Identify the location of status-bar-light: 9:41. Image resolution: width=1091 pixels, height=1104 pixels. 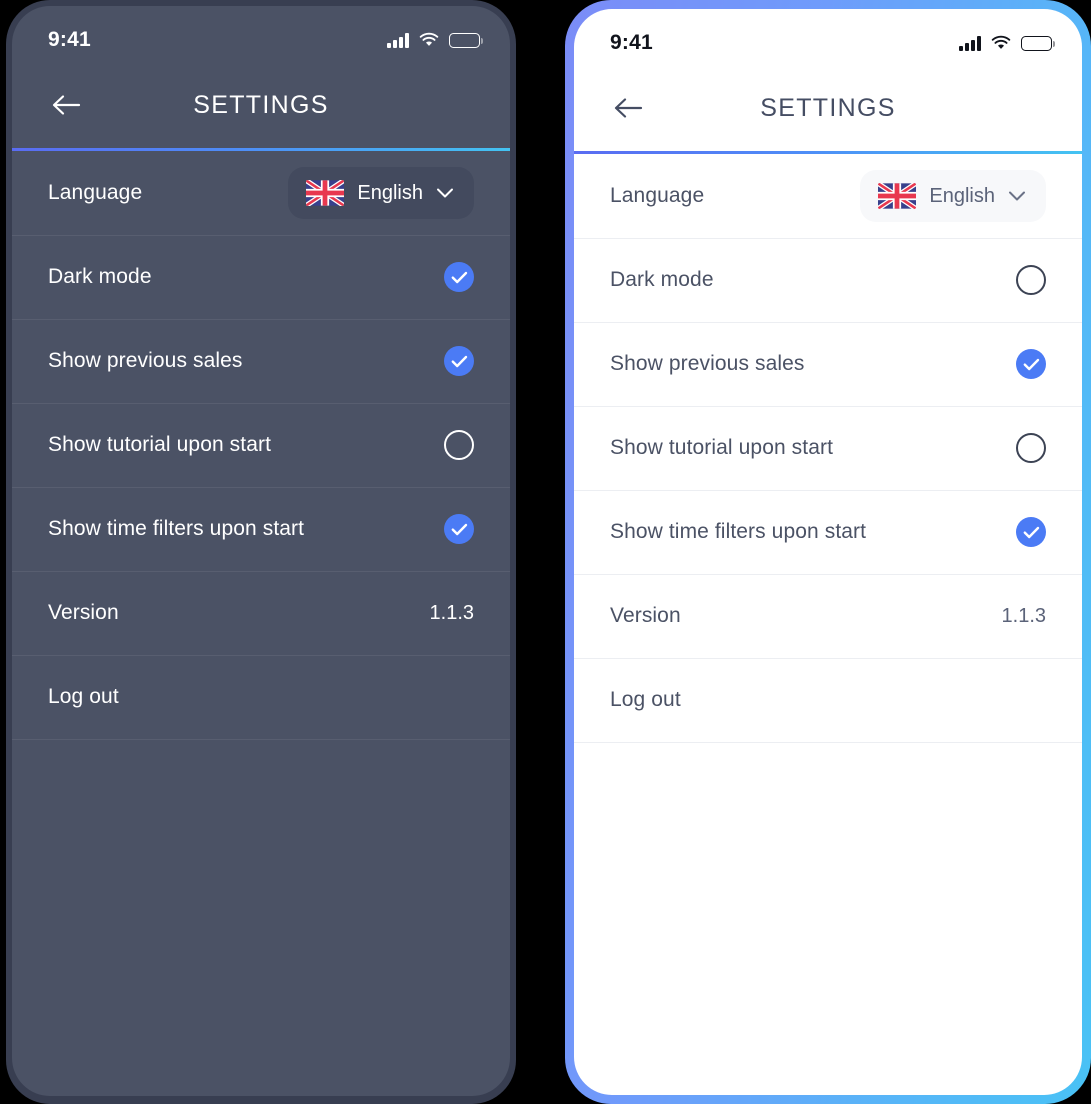
(828, 37).